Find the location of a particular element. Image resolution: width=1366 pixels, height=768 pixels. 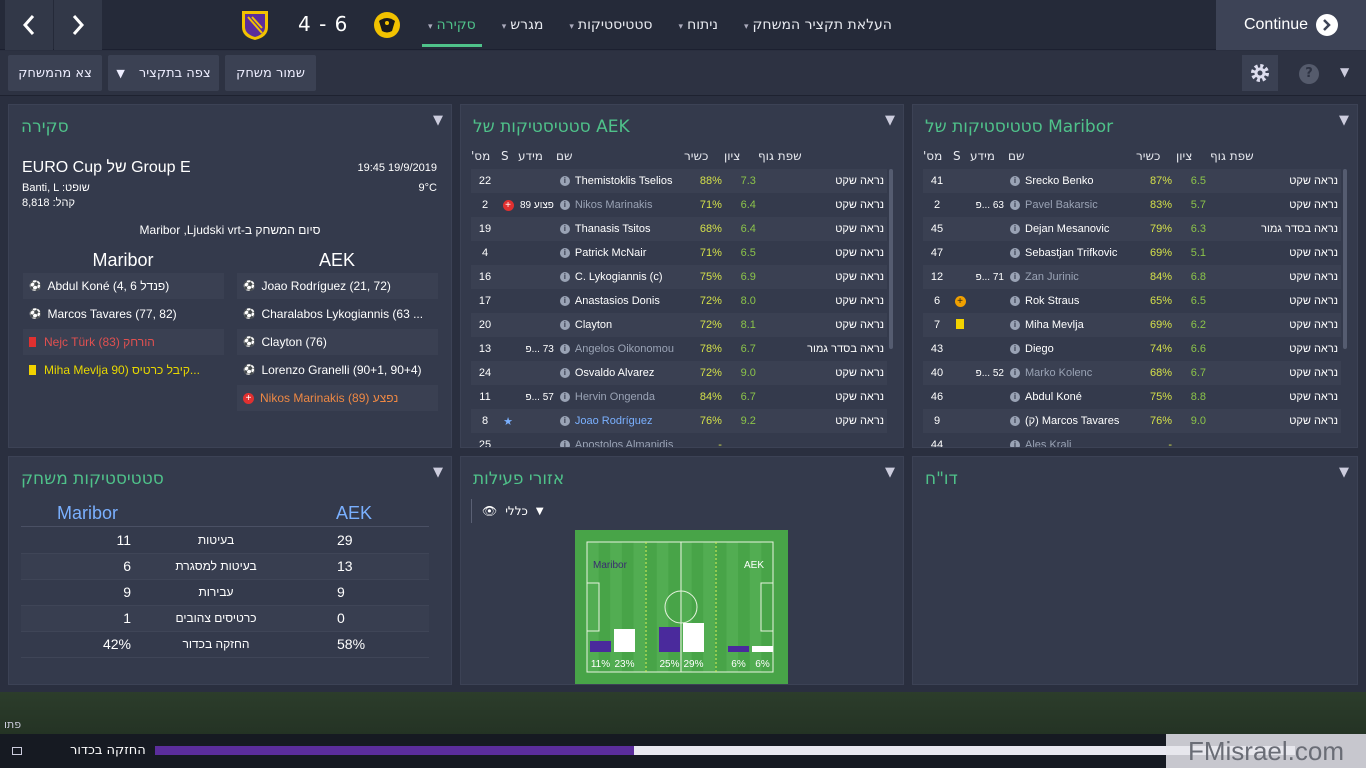

continue-button: Continue is located at coordinates (1291, 25).